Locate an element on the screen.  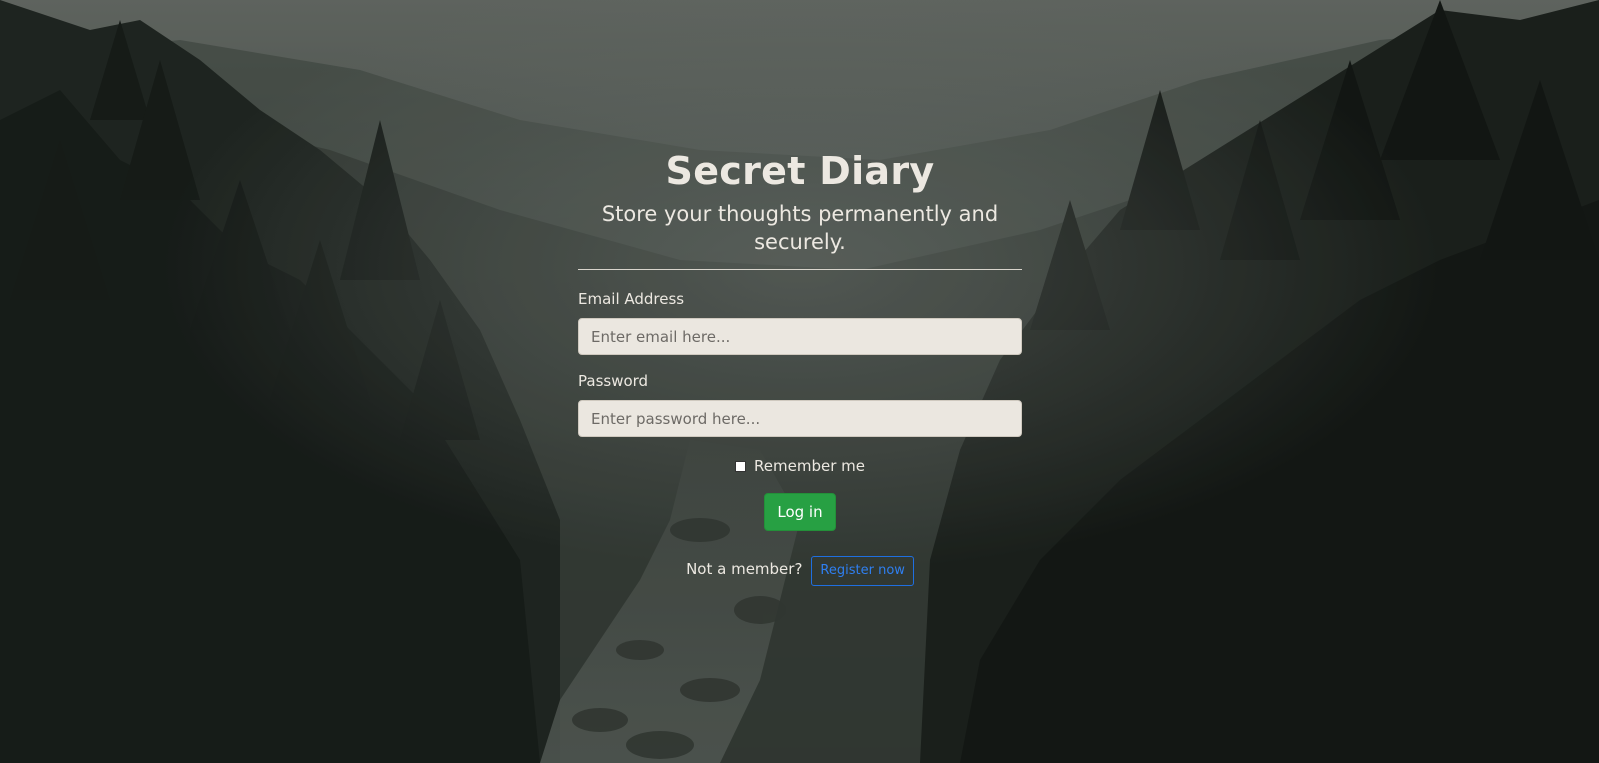
email-field is located at coordinates (800, 336).